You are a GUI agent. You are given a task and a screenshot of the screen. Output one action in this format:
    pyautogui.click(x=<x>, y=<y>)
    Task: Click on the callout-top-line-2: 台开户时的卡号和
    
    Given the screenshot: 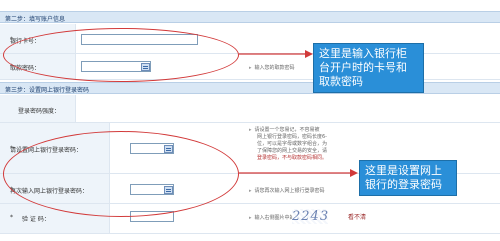 What is the action you would take?
    pyautogui.click(x=363, y=67)
    